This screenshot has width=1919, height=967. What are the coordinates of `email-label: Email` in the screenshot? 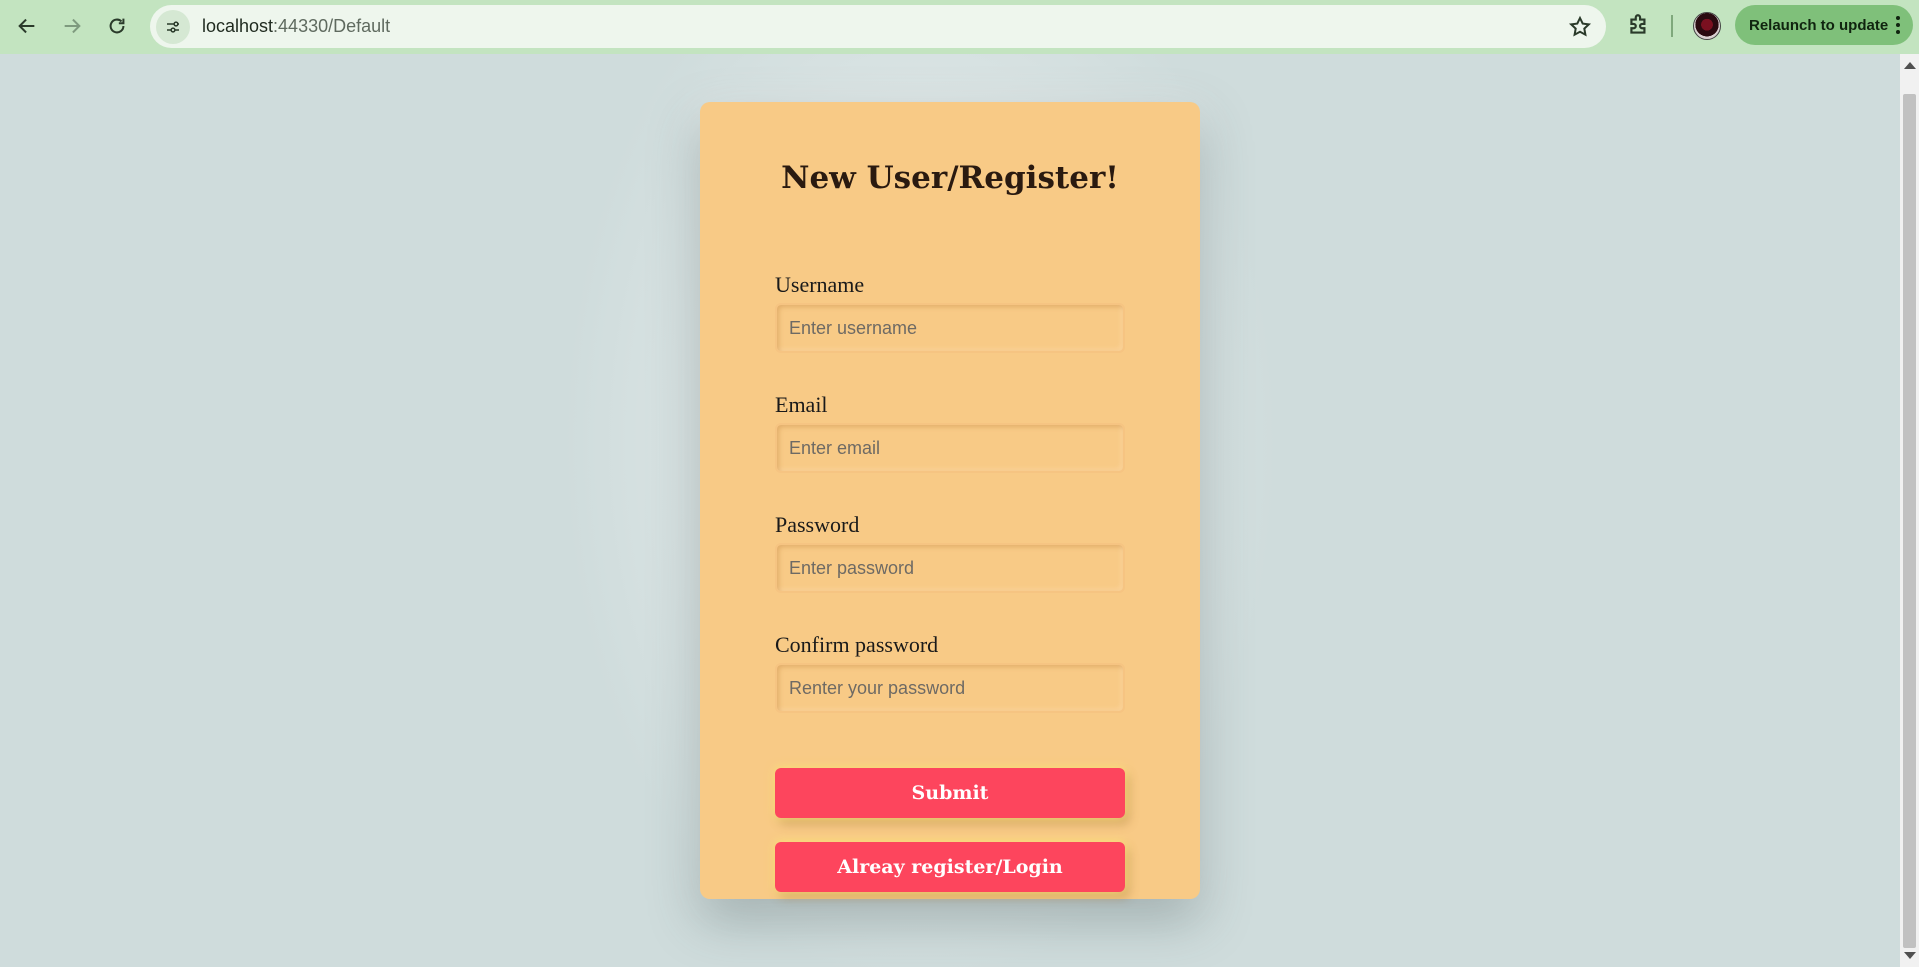 It's located at (801, 404).